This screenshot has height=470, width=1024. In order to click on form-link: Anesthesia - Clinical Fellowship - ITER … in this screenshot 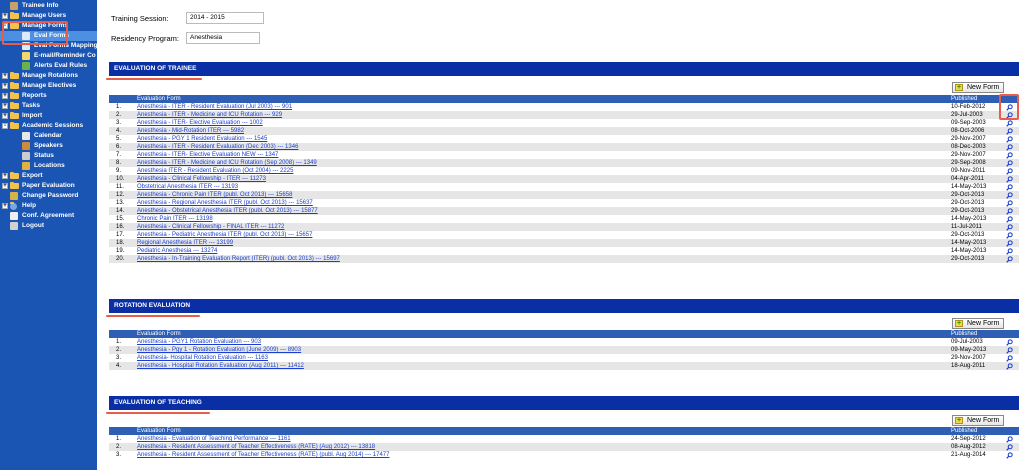, I will do `click(201, 179)`.